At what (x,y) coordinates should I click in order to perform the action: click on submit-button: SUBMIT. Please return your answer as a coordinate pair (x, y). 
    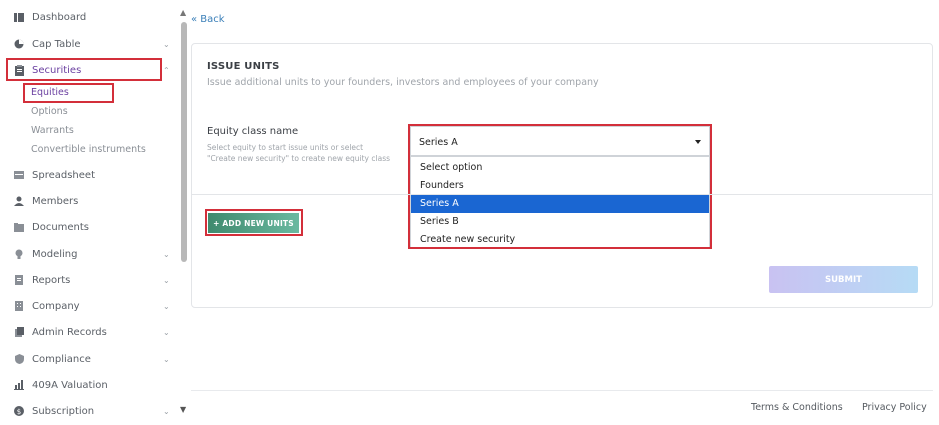
    Looking at the image, I should click on (843, 279).